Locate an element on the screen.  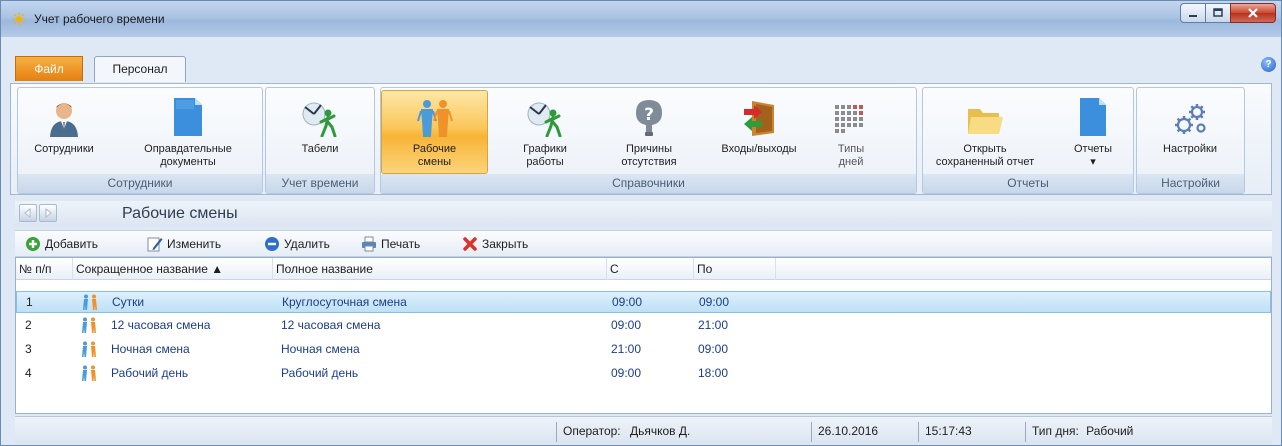
ribbon-group-settings: Настройки Настройки is located at coordinates (1190, 140).